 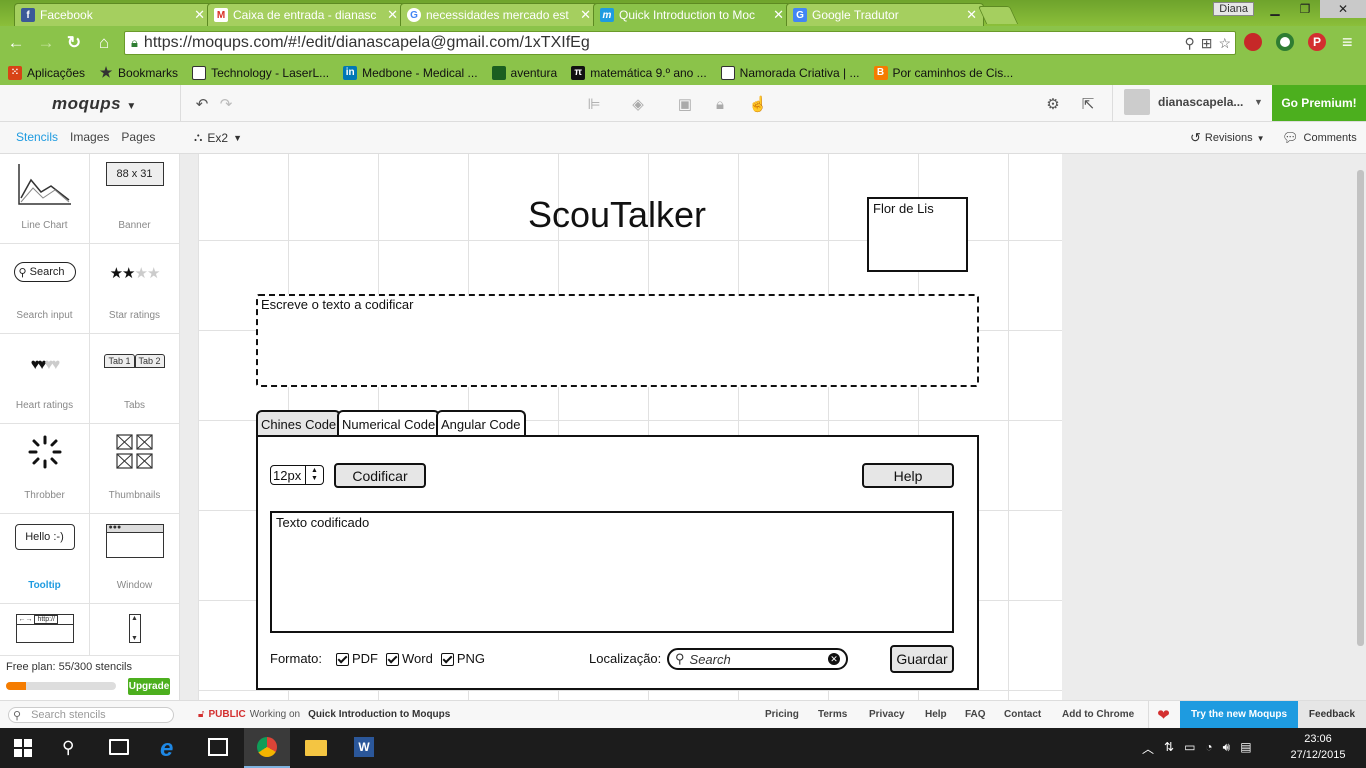 I want to click on pinterest-icon: P, so click(x=1317, y=42).